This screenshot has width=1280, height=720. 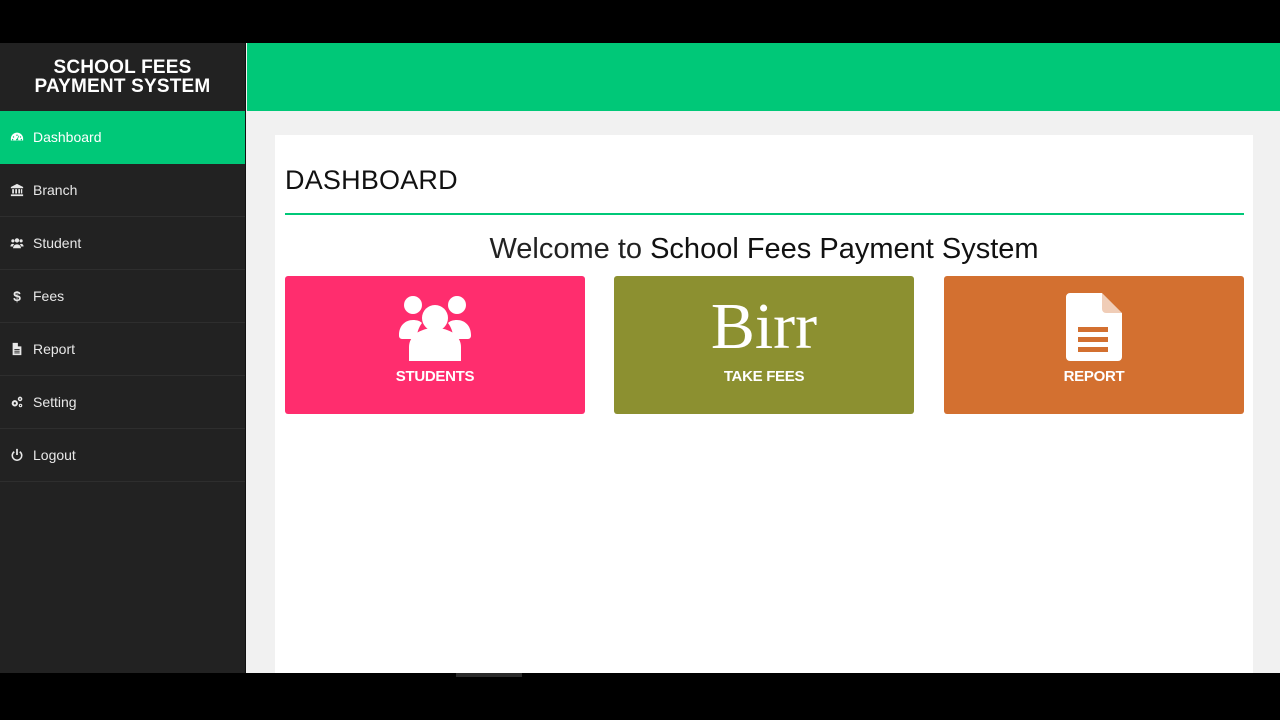 I want to click on sidebar-item-label: Branch, so click(x=55, y=190).